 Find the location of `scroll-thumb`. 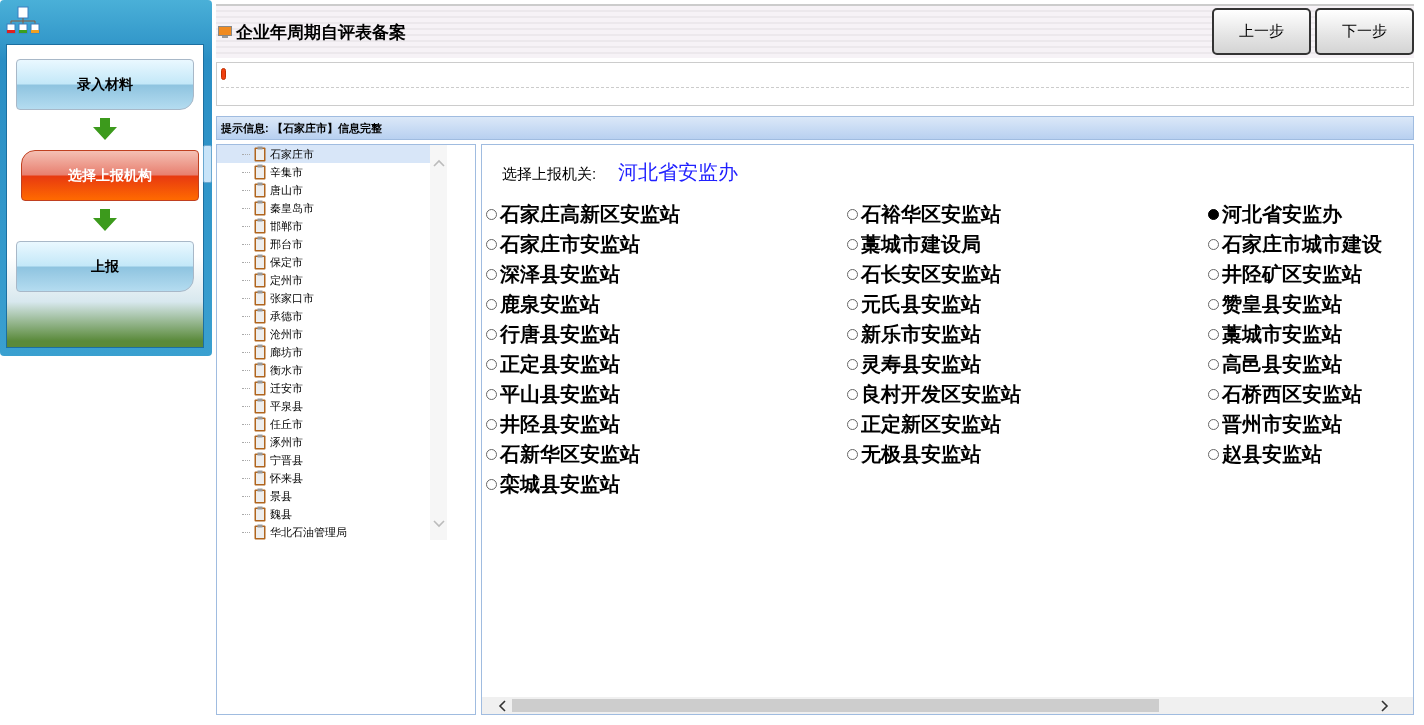

scroll-thumb is located at coordinates (836, 705).